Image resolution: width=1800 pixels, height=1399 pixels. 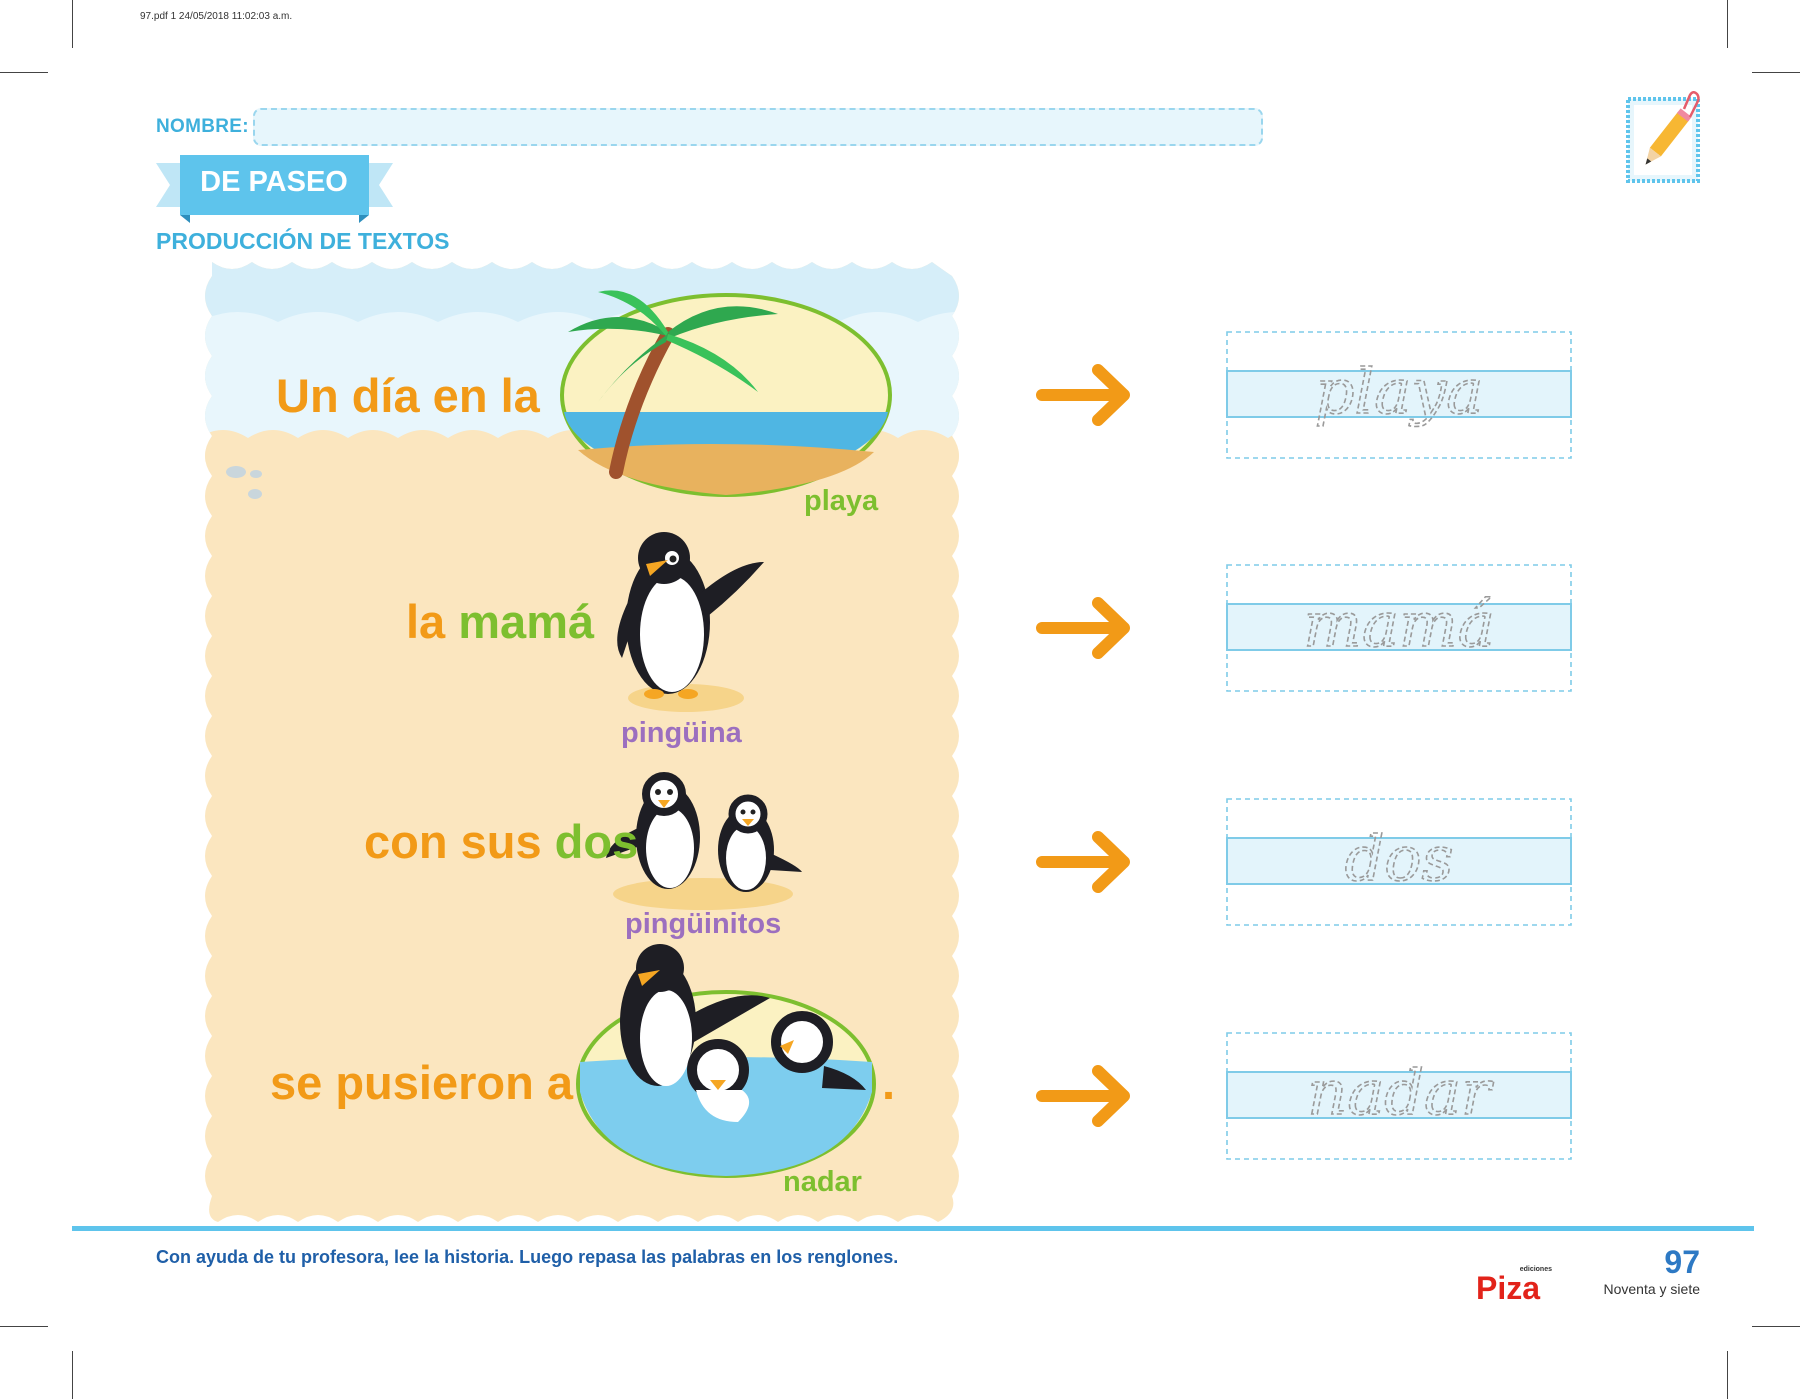 What do you see at coordinates (841, 501) in the screenshot?
I see `story-caption: playa` at bounding box center [841, 501].